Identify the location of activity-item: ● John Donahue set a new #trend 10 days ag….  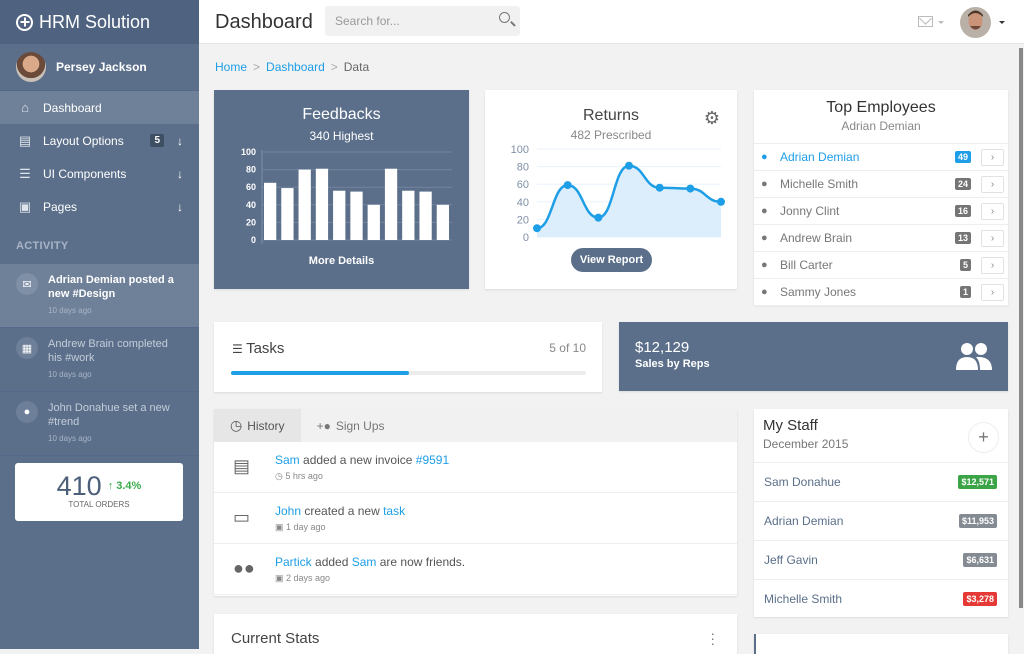
(99, 424).